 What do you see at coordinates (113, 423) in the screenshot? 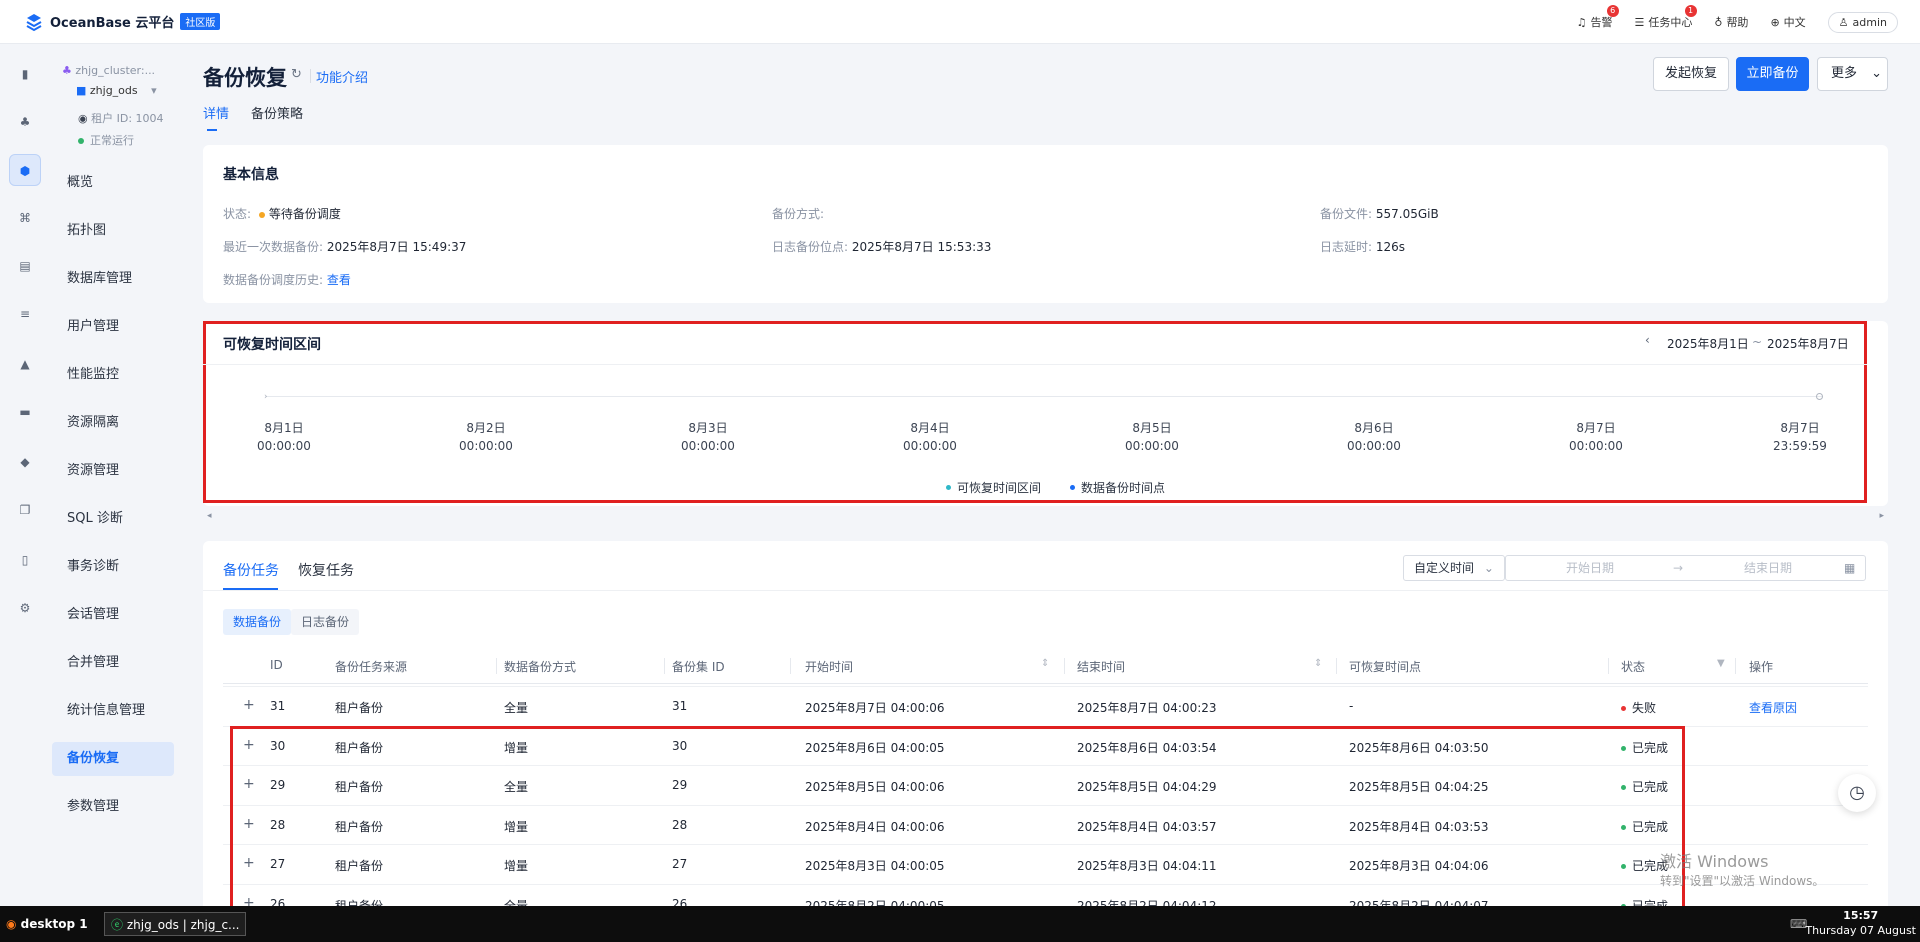
I see `nav-item-5: 资源隔离` at bounding box center [113, 423].